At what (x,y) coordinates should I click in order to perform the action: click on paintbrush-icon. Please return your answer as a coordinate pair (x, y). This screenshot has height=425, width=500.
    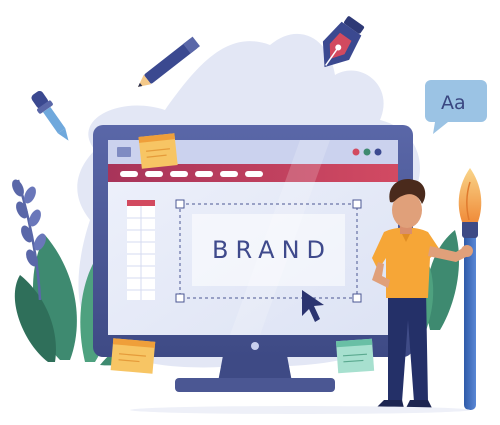
    Looking at the image, I should click on (470, 289).